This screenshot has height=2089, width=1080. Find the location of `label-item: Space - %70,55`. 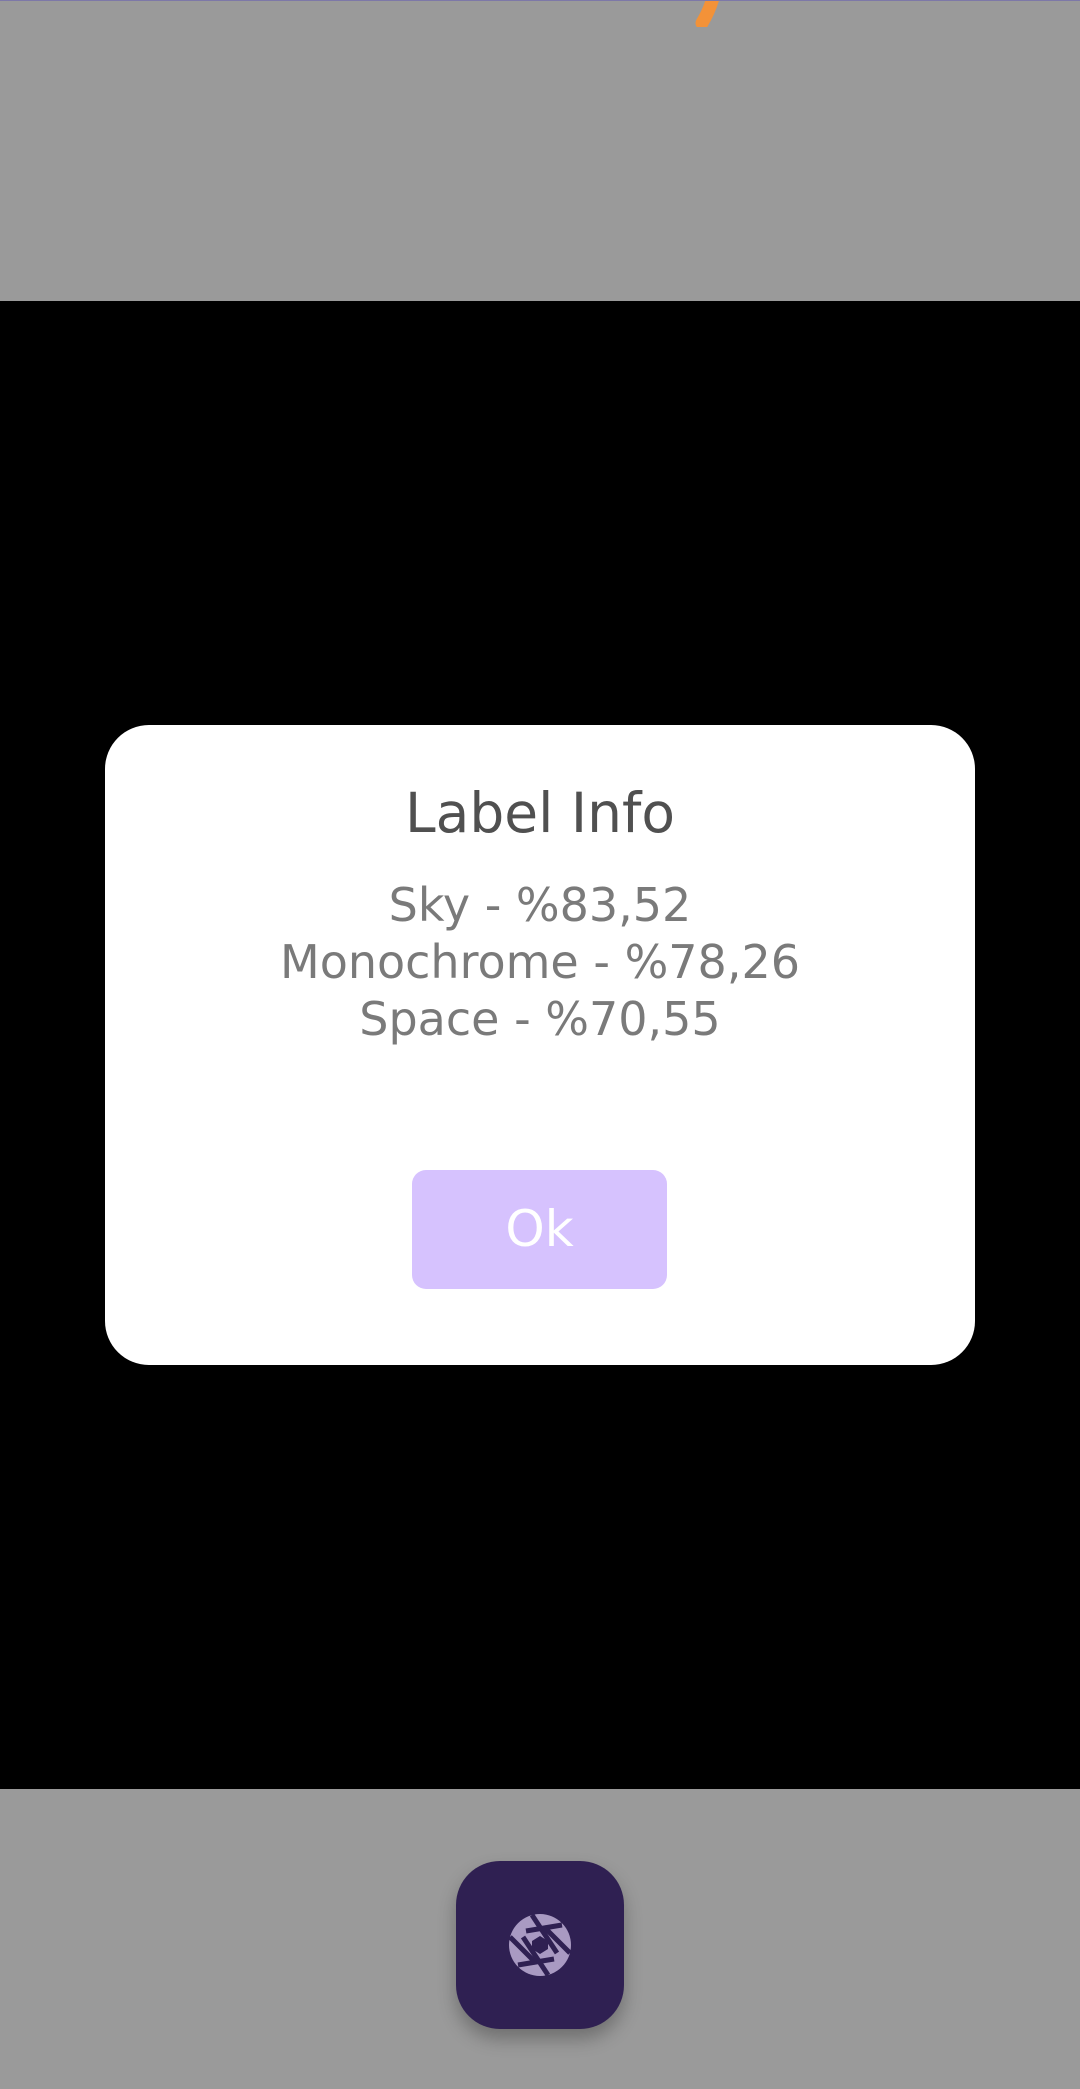

label-item: Space - %70,55 is located at coordinates (540, 1019).